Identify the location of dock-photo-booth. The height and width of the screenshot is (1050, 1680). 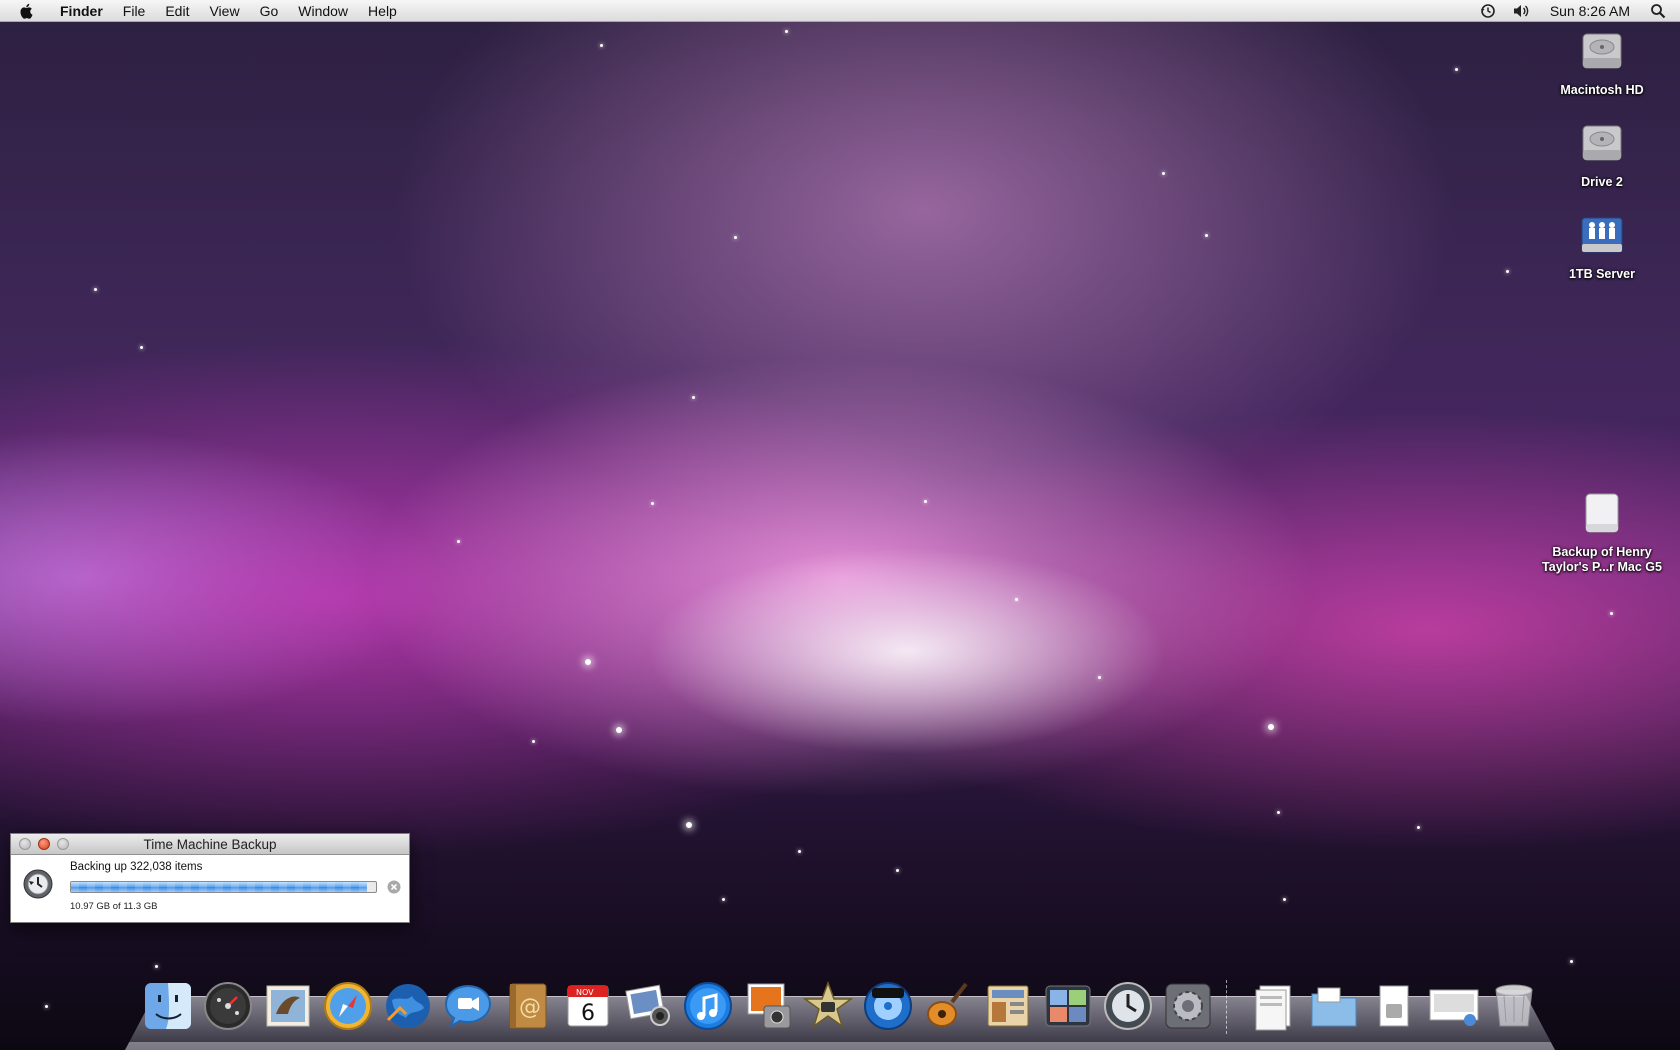
(768, 1006).